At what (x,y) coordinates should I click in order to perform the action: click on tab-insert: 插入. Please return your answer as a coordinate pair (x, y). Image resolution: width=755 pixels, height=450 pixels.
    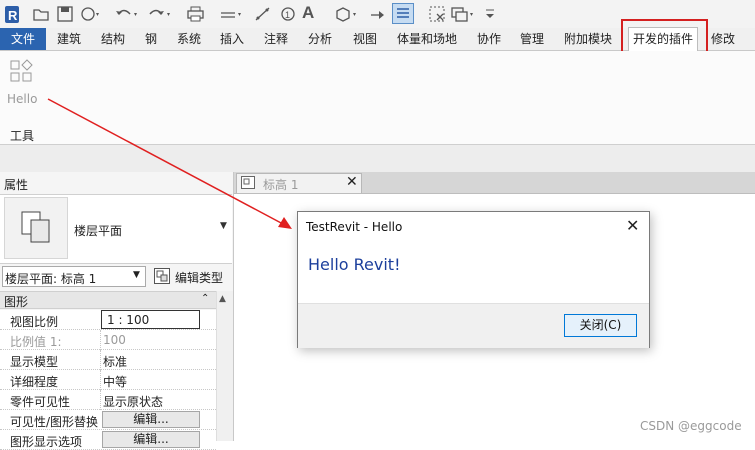
    Looking at the image, I should click on (232, 39).